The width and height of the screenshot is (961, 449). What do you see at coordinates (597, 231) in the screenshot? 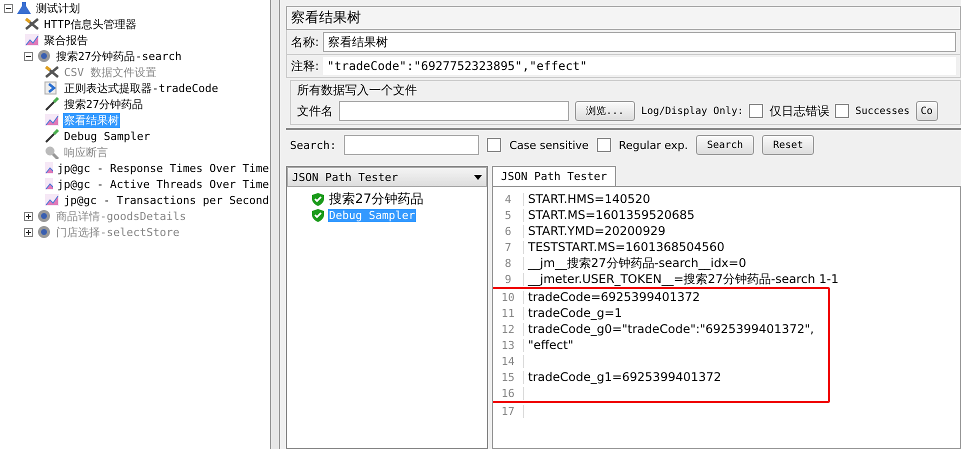
I see `code-line: START.YMD=20200929` at bounding box center [597, 231].